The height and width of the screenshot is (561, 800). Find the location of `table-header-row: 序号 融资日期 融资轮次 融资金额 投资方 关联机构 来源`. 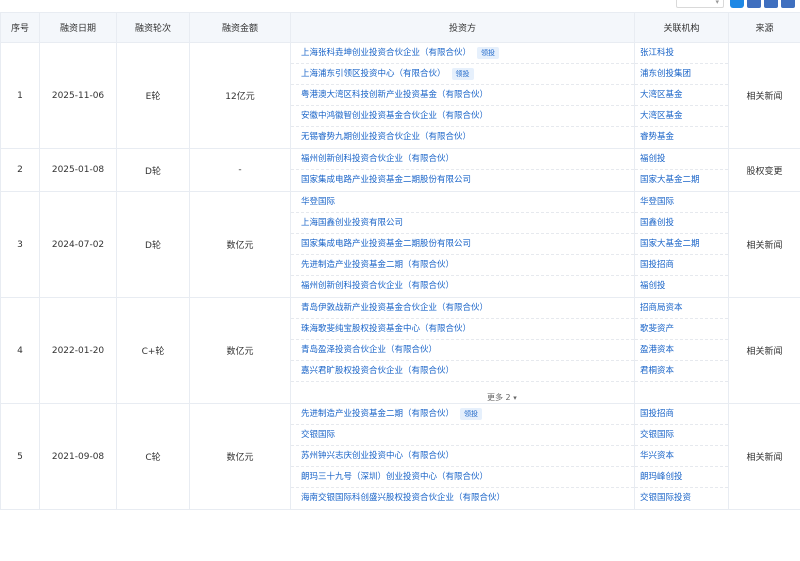

table-header-row: 序号 融资日期 融资轮次 融资金额 投资方 关联机构 来源 is located at coordinates (400, 27).